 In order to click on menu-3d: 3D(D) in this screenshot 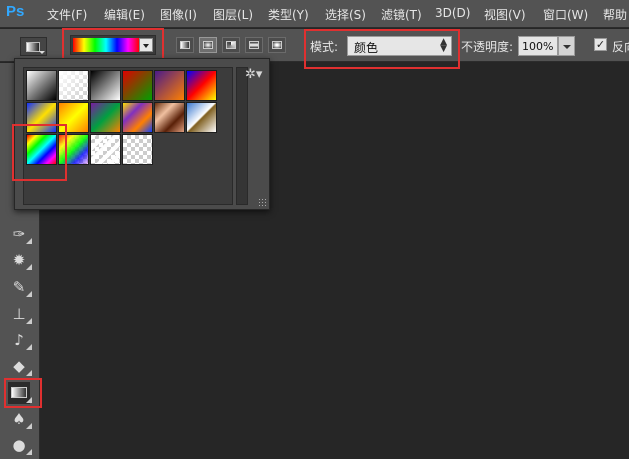, I will do `click(452, 13)`.